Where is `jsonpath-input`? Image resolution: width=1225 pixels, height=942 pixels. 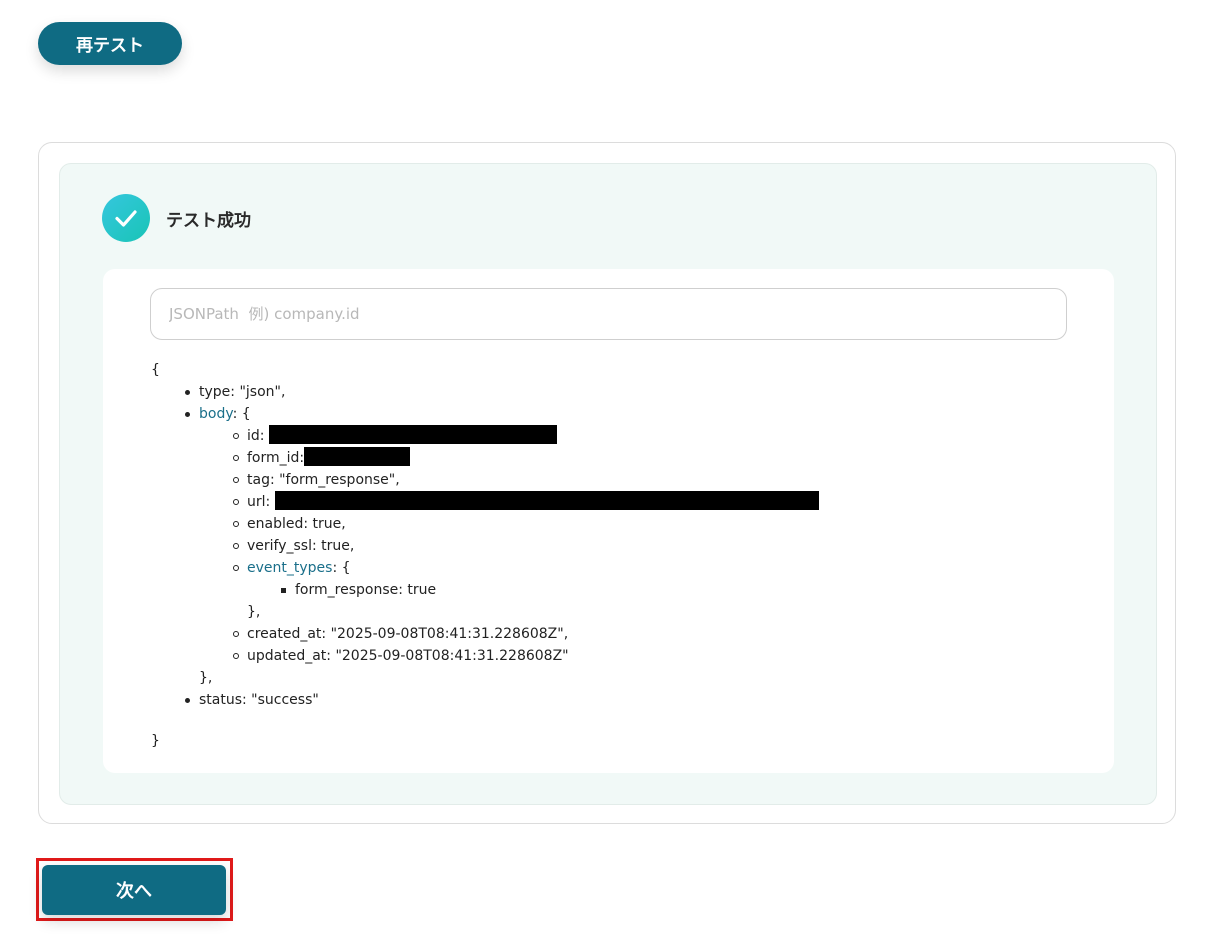 jsonpath-input is located at coordinates (608, 314).